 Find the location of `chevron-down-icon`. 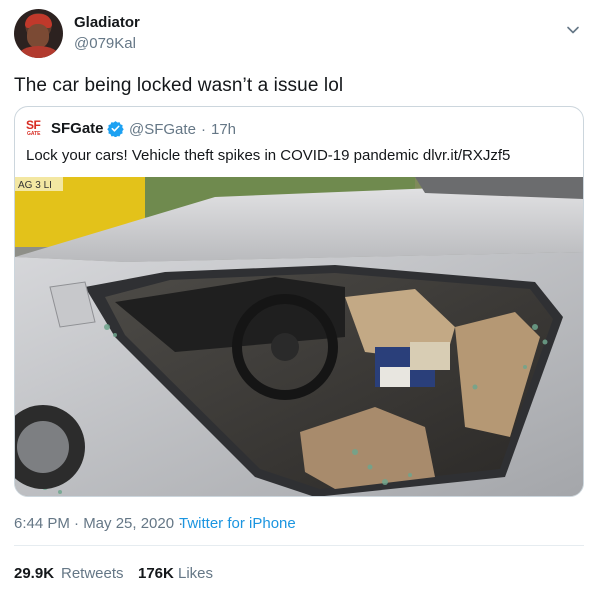

chevron-down-icon is located at coordinates (573, 30).